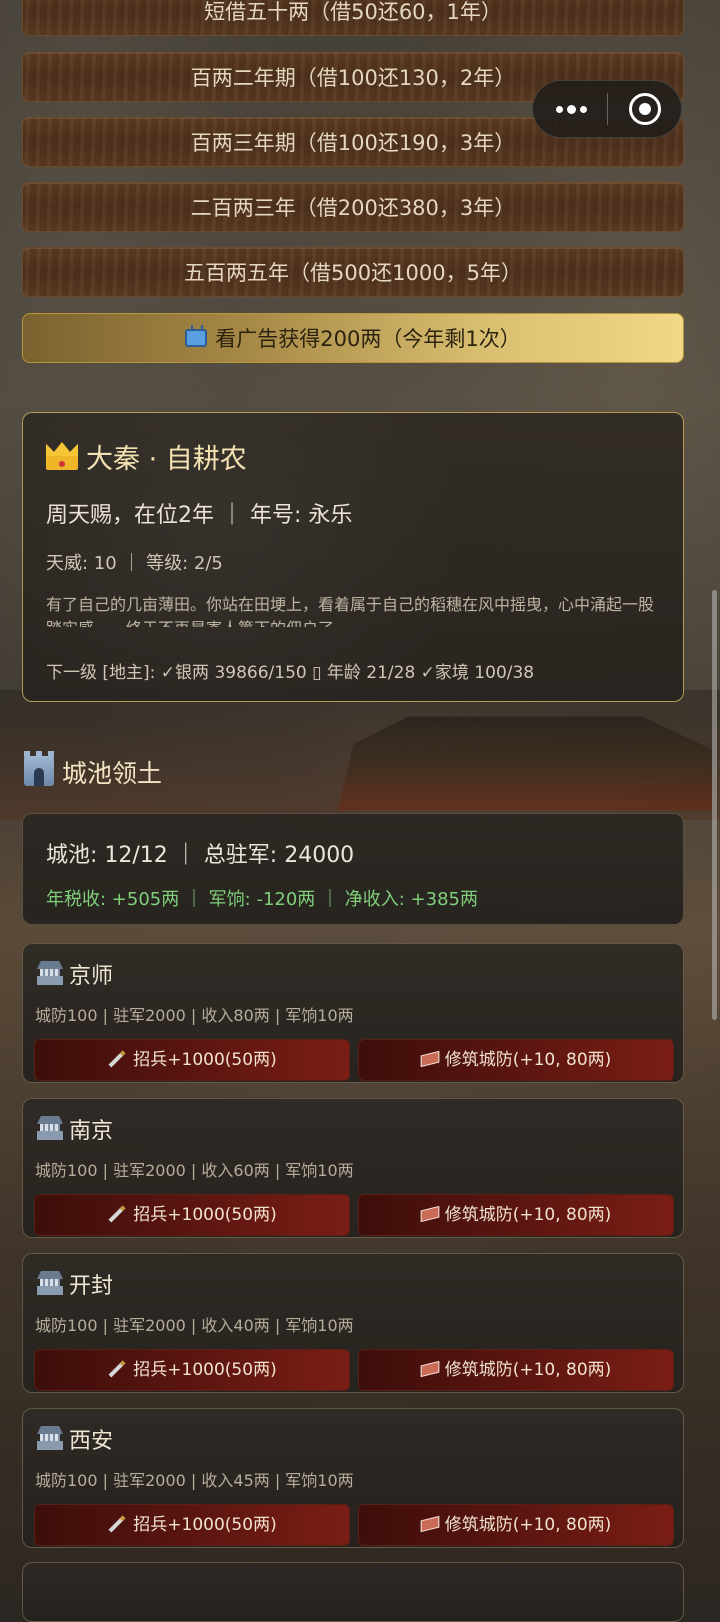 This screenshot has width=720, height=1622. Describe the element at coordinates (194, 1480) in the screenshot. I see `city-stats: 城防100 | 驻军2000 | 收入45两 | 军饷10两` at that location.